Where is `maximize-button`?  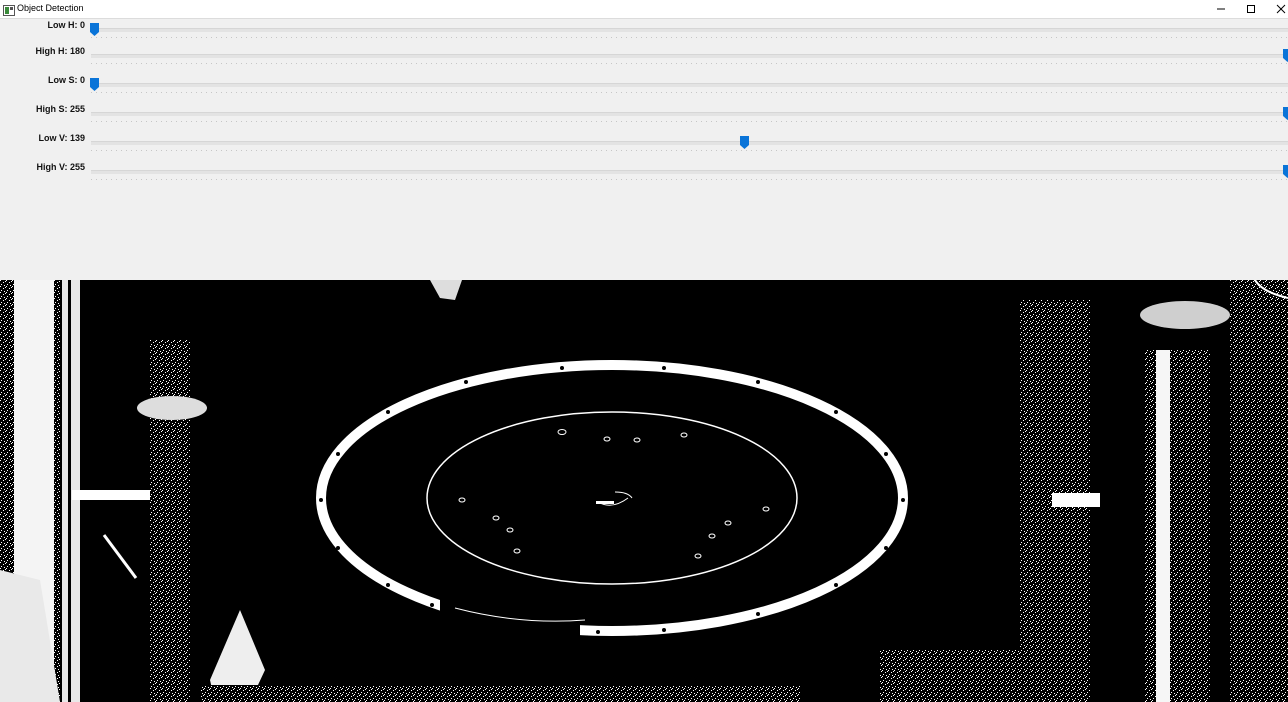
maximize-button is located at coordinates (1251, 9).